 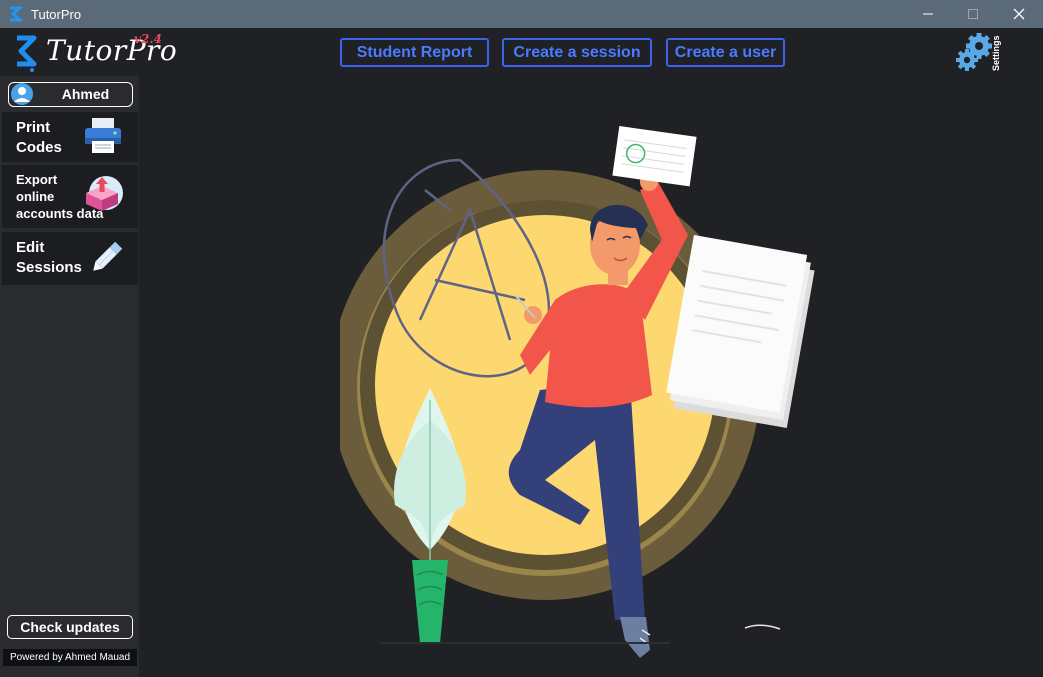 I want to click on settings-button: Settings, so click(x=982, y=53).